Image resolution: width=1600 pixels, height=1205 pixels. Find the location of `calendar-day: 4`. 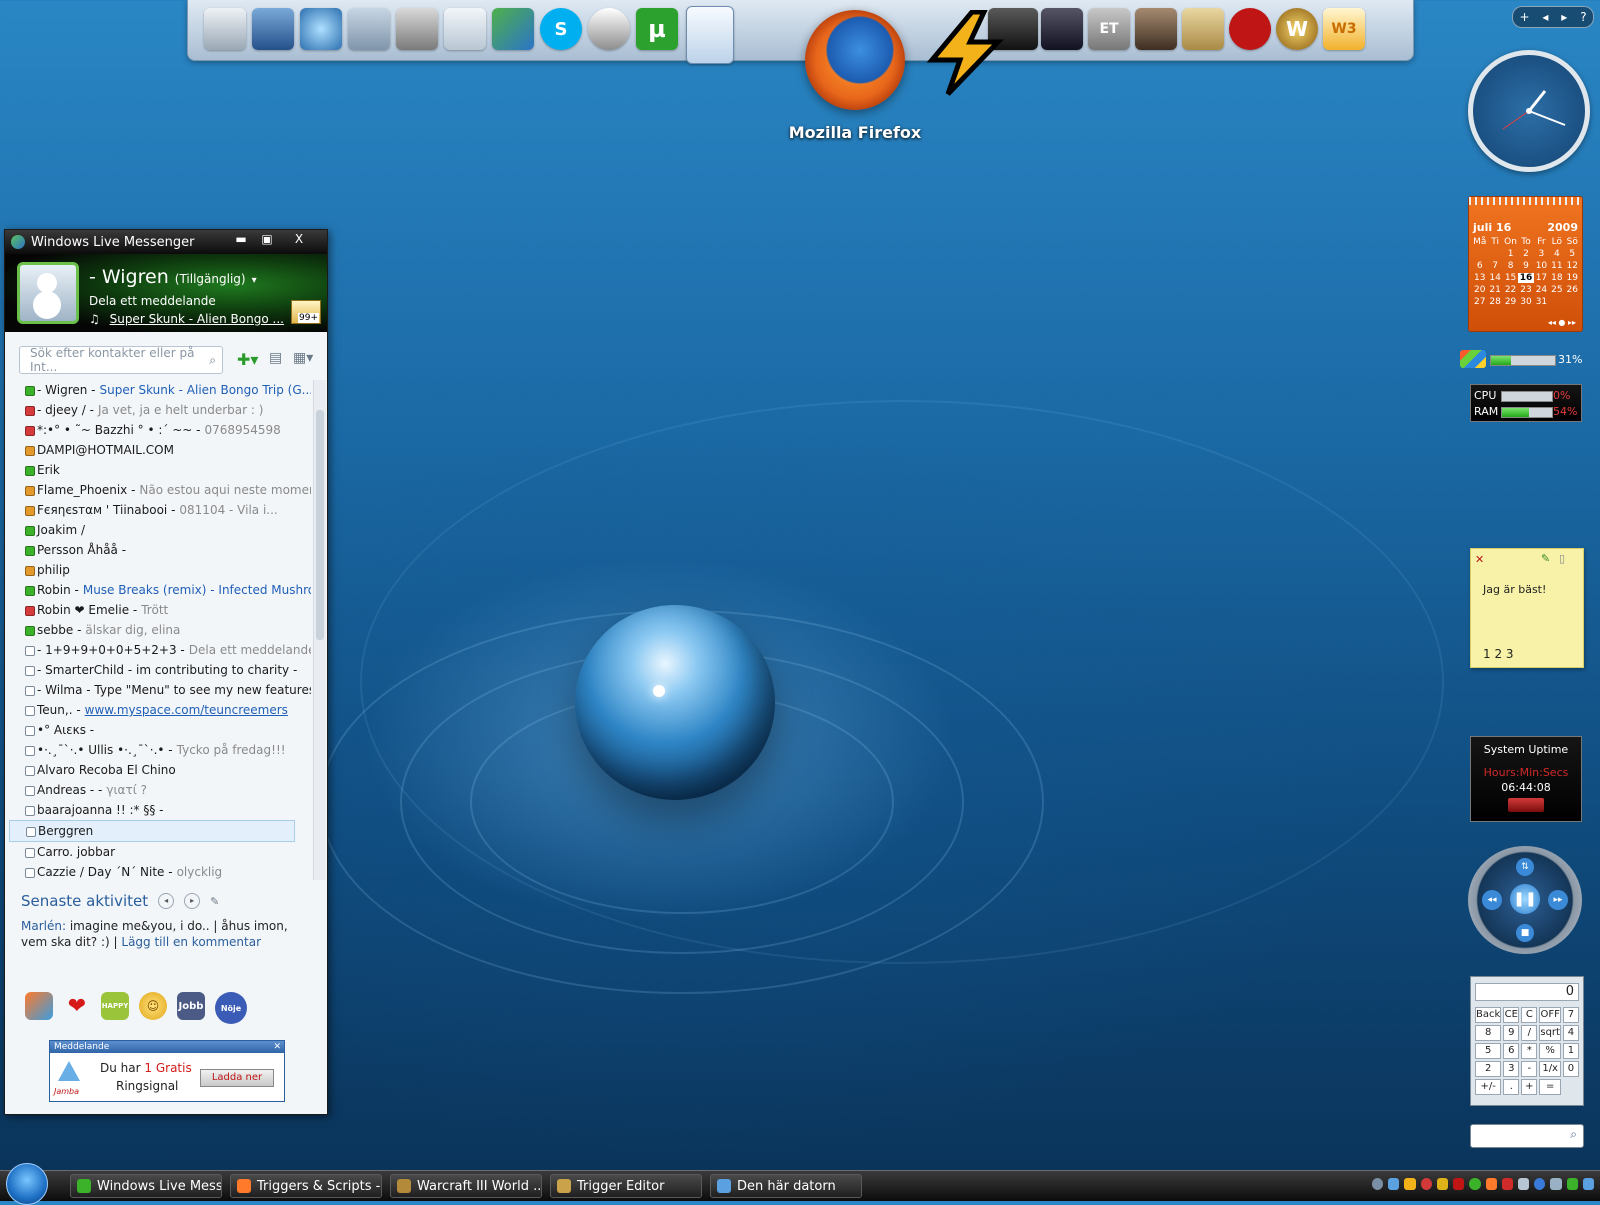

calendar-day: 4 is located at coordinates (1556, 254).